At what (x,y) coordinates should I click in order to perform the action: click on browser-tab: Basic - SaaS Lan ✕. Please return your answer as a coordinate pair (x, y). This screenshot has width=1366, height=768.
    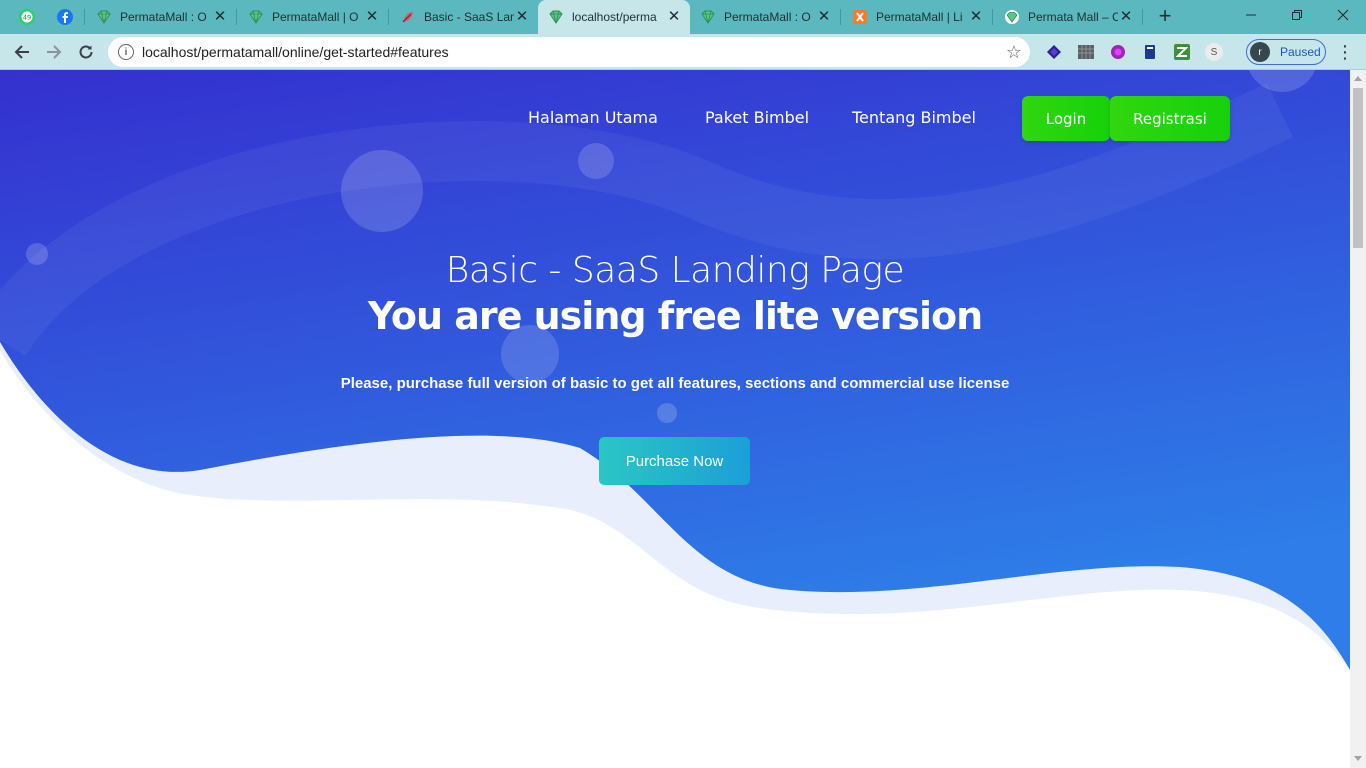
    Looking at the image, I should click on (464, 17).